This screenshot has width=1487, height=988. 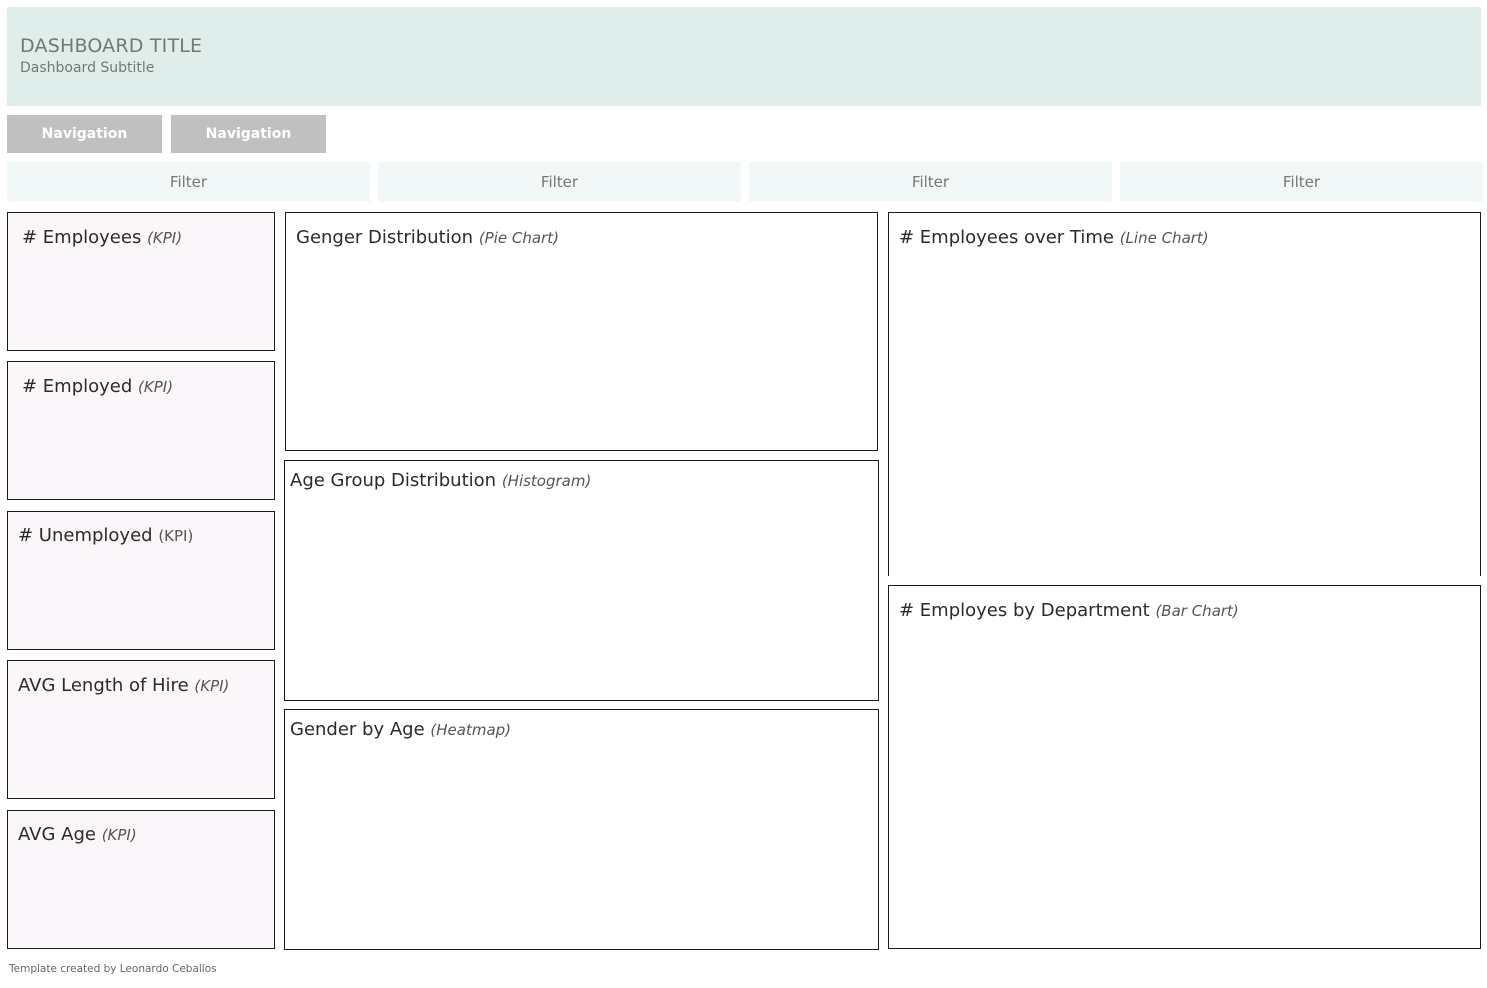 I want to click on kpi-name: # Unemployed, so click(x=85, y=535).